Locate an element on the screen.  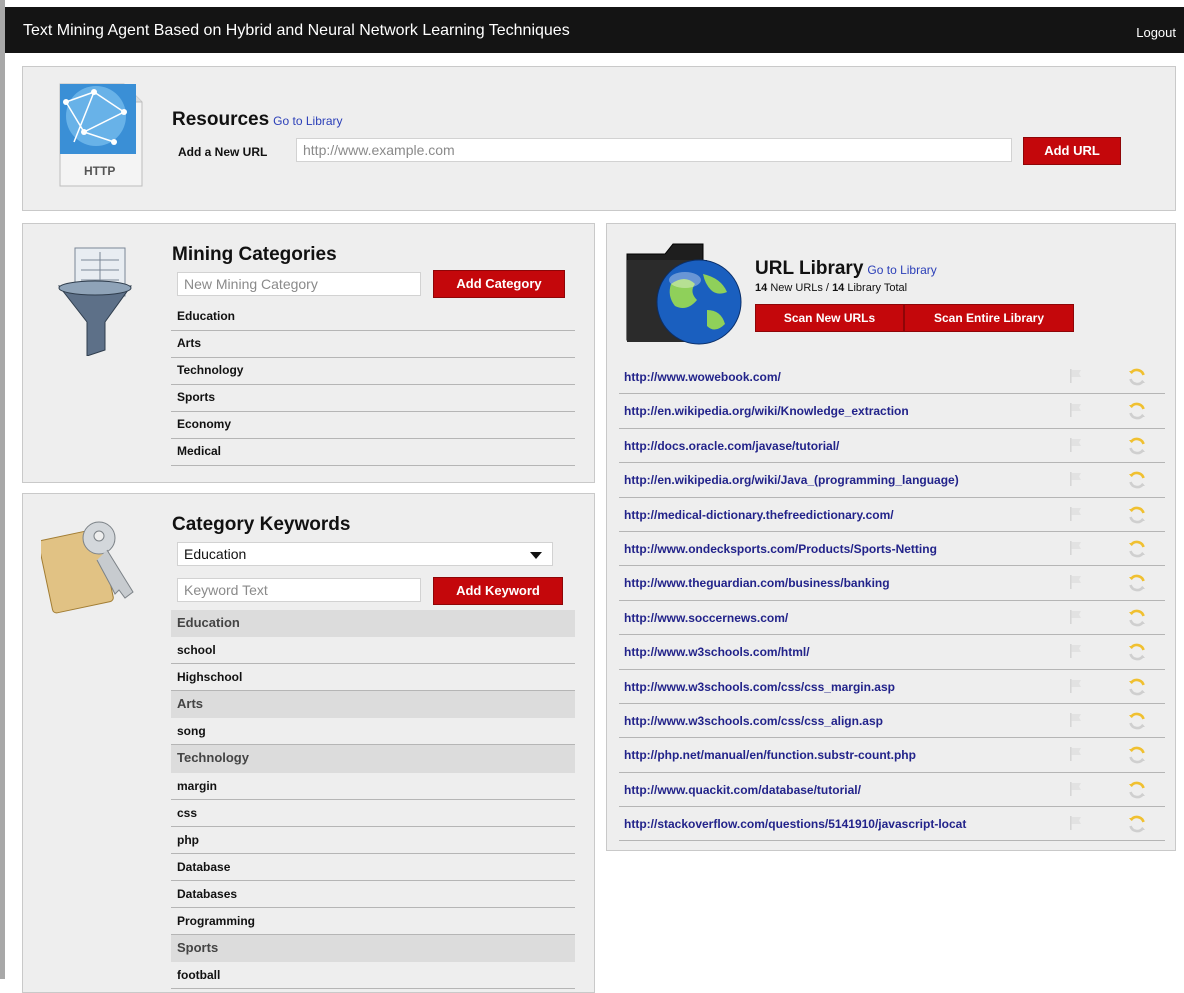
keyword-group-header: Technology is located at coordinates (373, 759).